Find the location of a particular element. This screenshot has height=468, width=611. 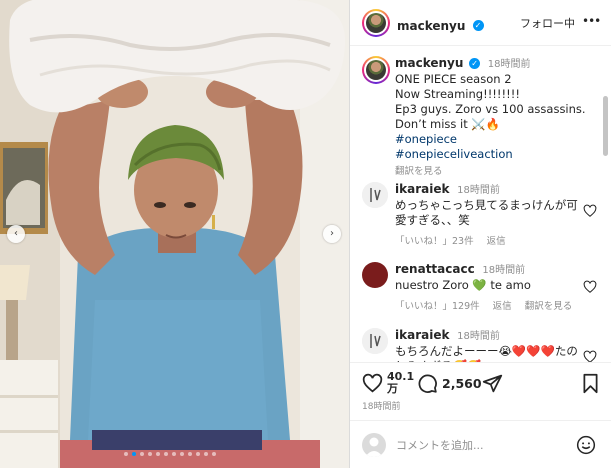

hashtag-link: #onepieceliveaction is located at coordinates (497, 154).